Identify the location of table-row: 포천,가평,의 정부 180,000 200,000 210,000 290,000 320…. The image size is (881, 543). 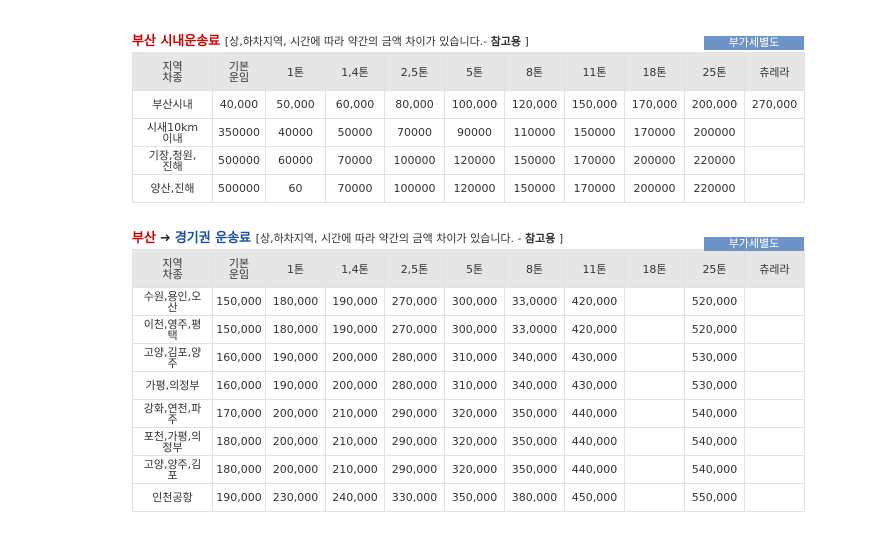
(468, 441).